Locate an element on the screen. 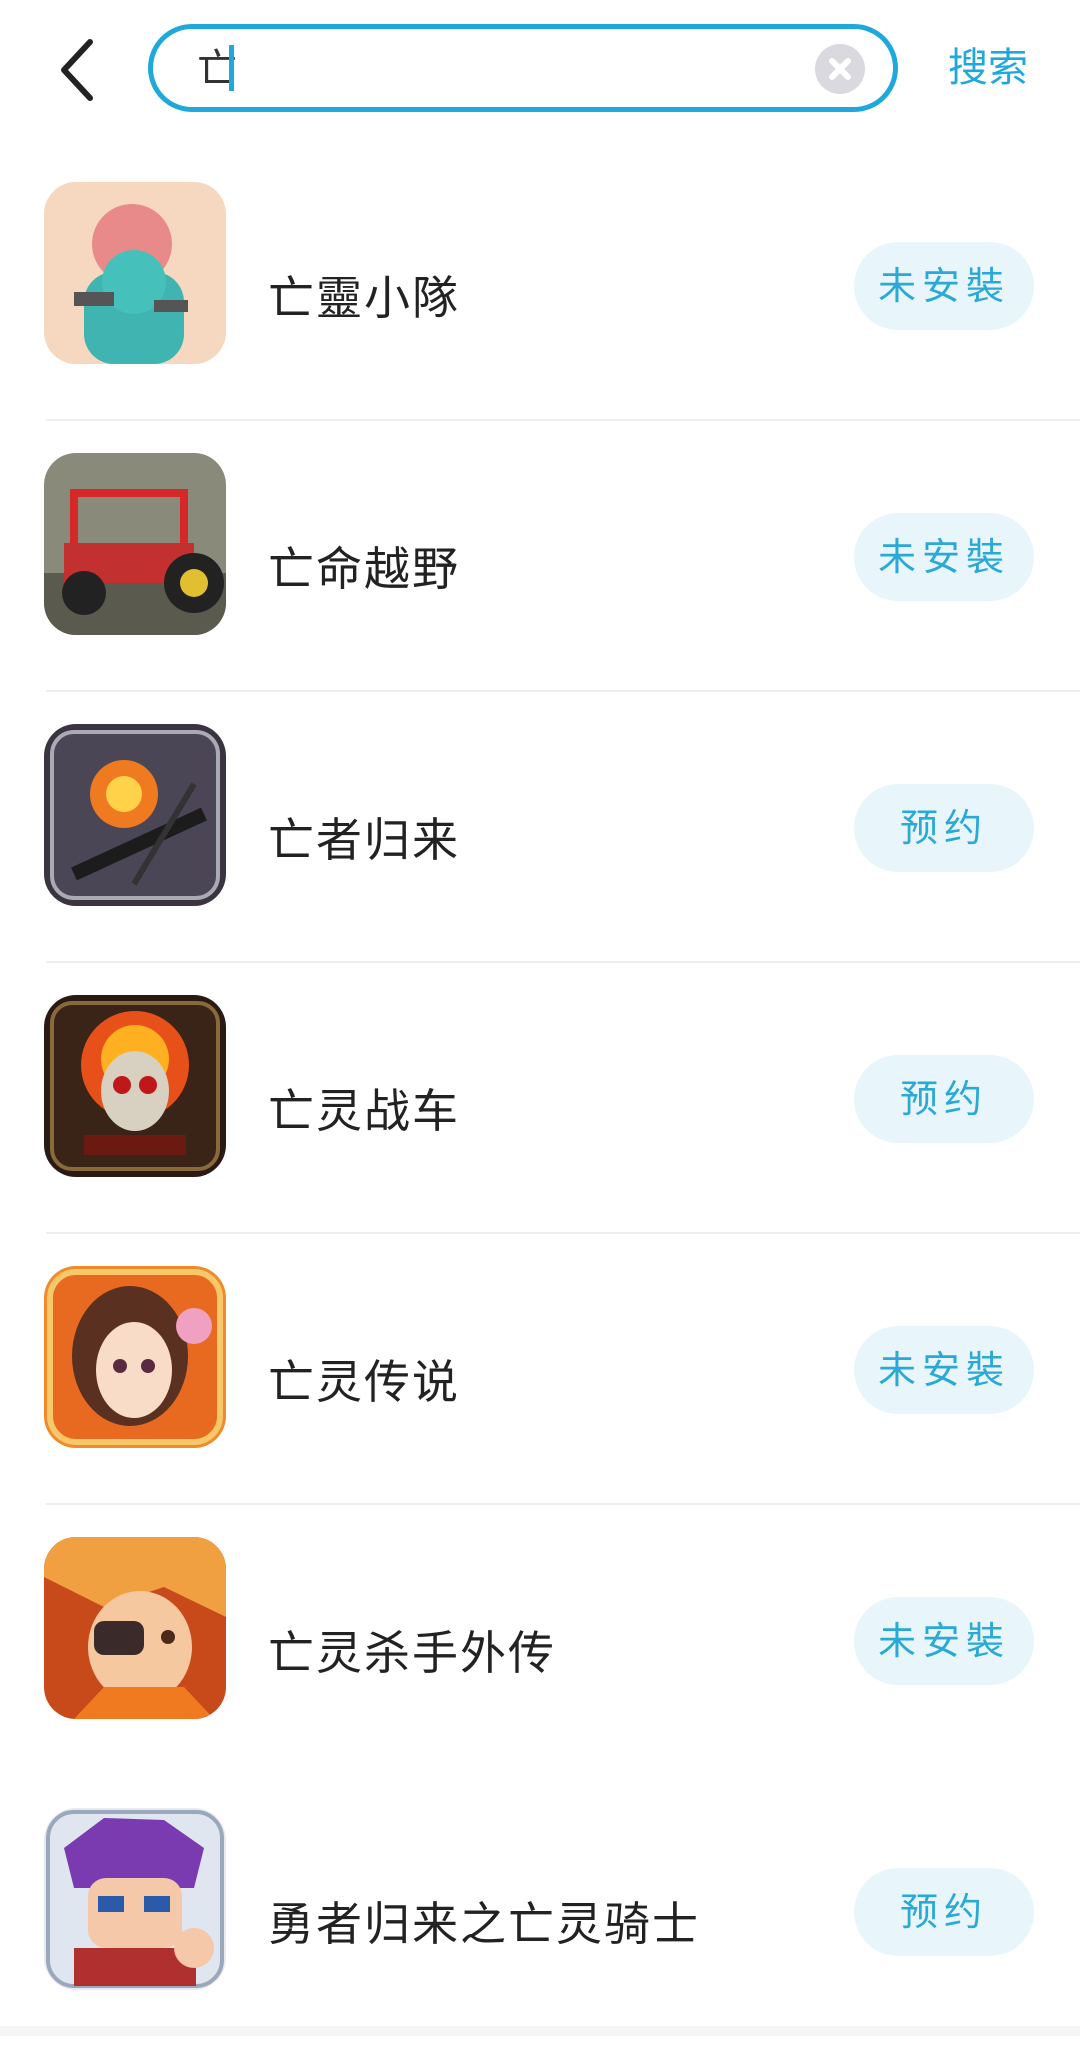  list-item: 亡灵杀手外传 未安裝 is located at coordinates (540, 1640).